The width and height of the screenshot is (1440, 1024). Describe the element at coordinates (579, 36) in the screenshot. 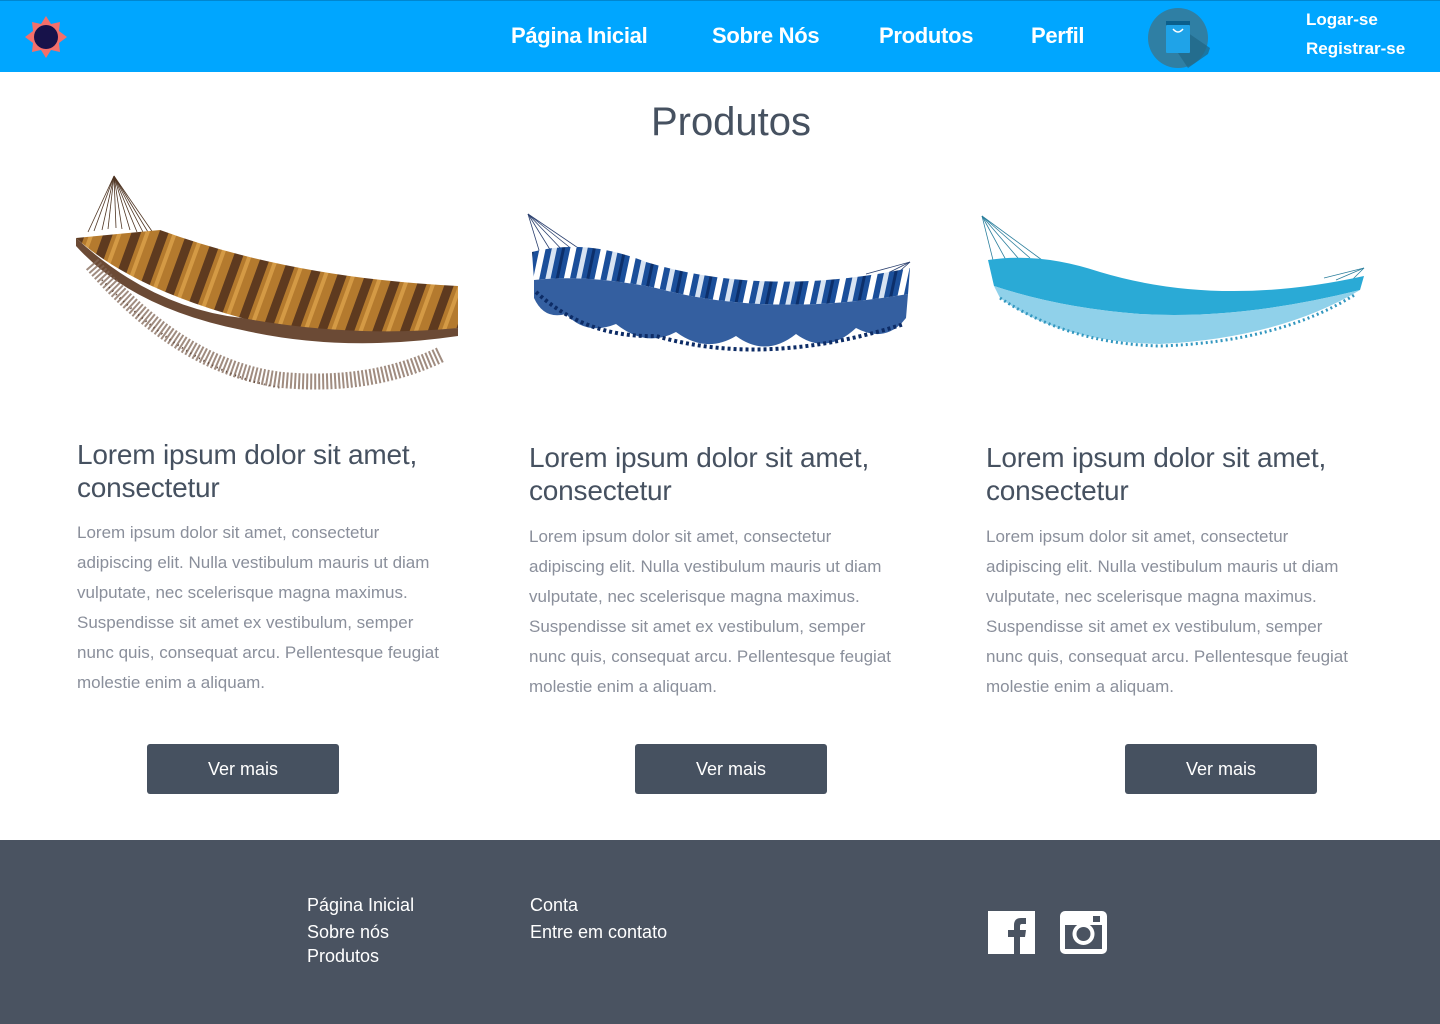

I see `nav-pagina-inicial: Página Inicial` at that location.